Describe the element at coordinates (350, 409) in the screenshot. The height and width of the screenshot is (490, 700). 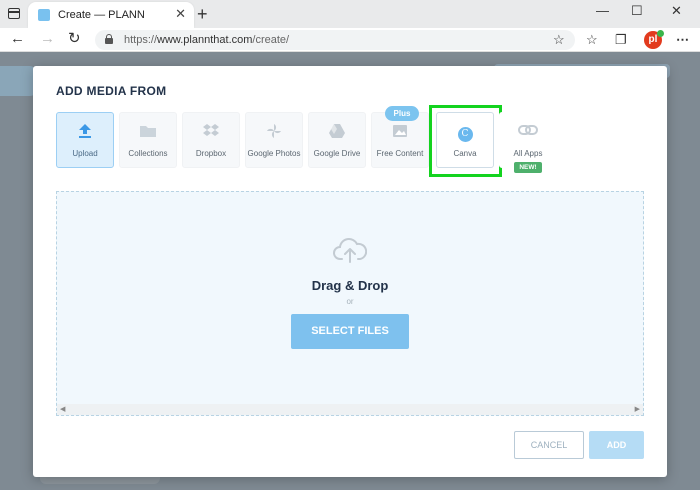
I see `horizontal-scrollbar: ◀ ▶` at that location.